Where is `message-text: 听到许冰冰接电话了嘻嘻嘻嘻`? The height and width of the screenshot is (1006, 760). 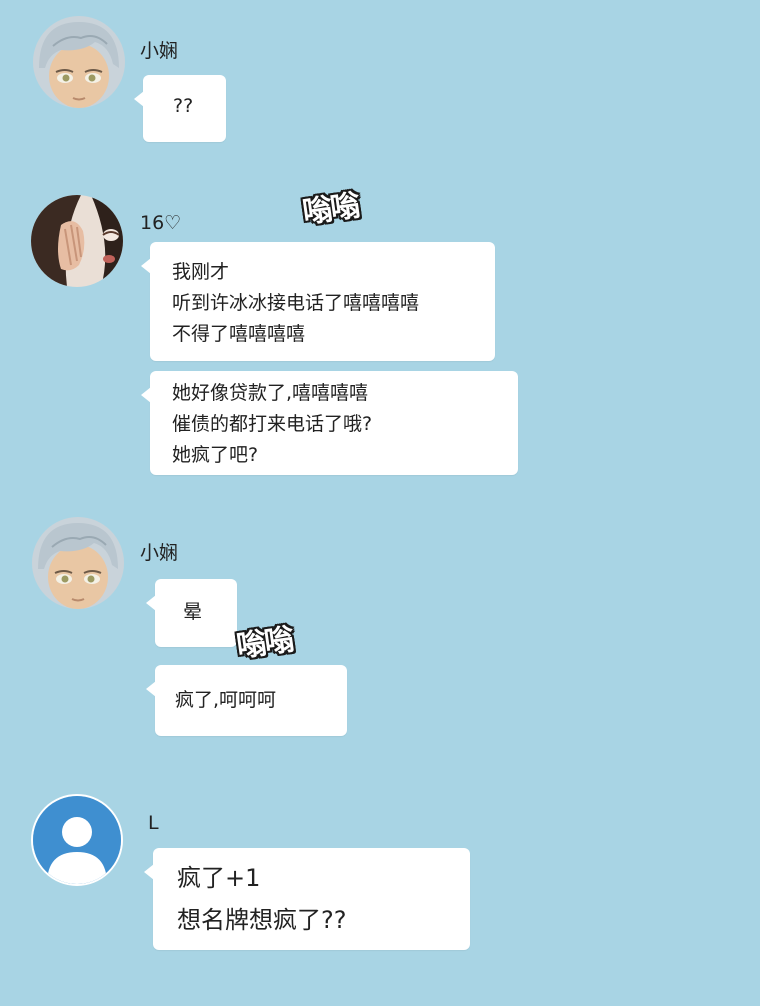 message-text: 听到许冰冰接电话了嘻嘻嘻嘻 is located at coordinates (296, 303).